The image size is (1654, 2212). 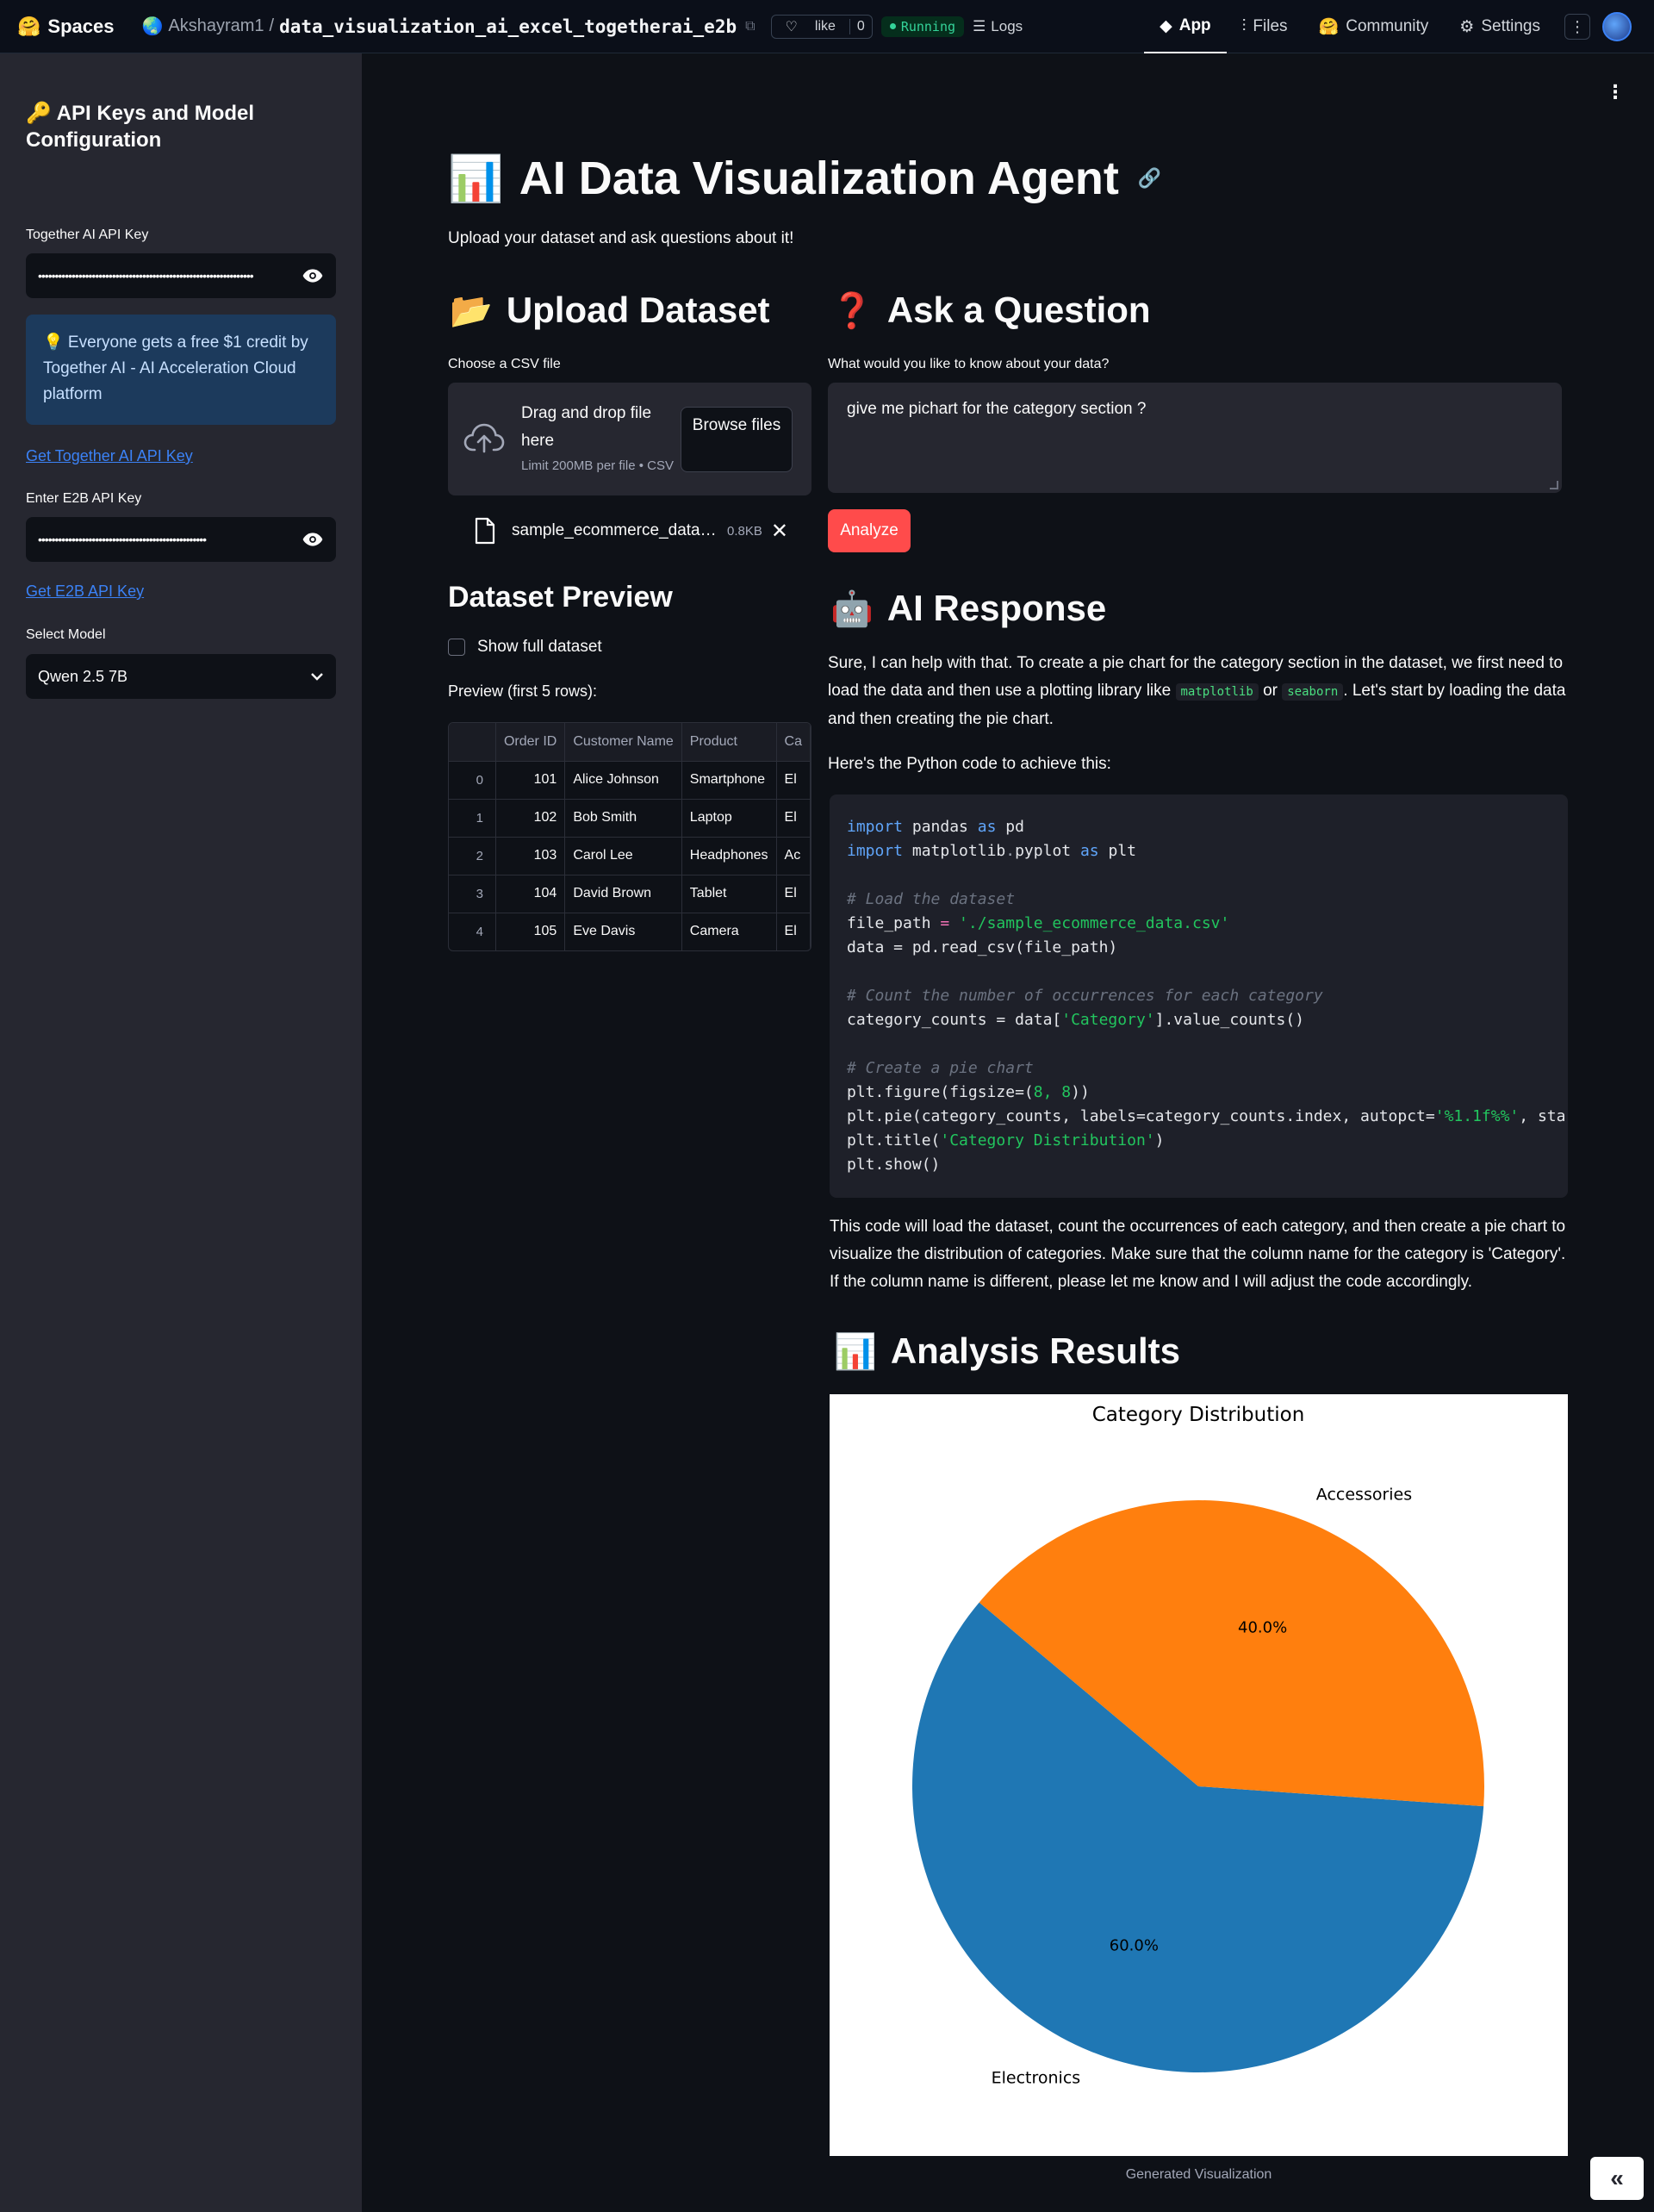 What do you see at coordinates (610, 310) in the screenshot?
I see `upload-heading: 📂 Upload Dataset` at bounding box center [610, 310].